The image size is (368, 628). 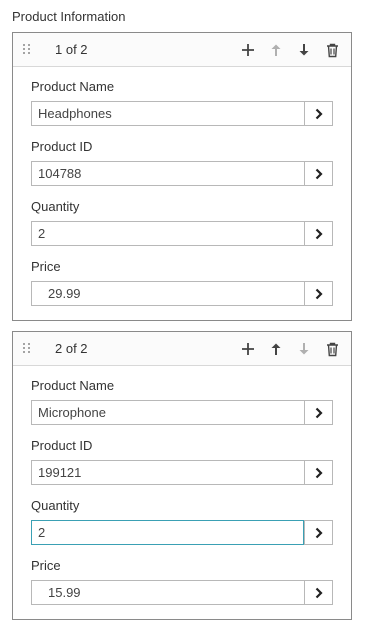 What do you see at coordinates (71, 49) in the screenshot?
I see `panel-counter: 1 of 2` at bounding box center [71, 49].